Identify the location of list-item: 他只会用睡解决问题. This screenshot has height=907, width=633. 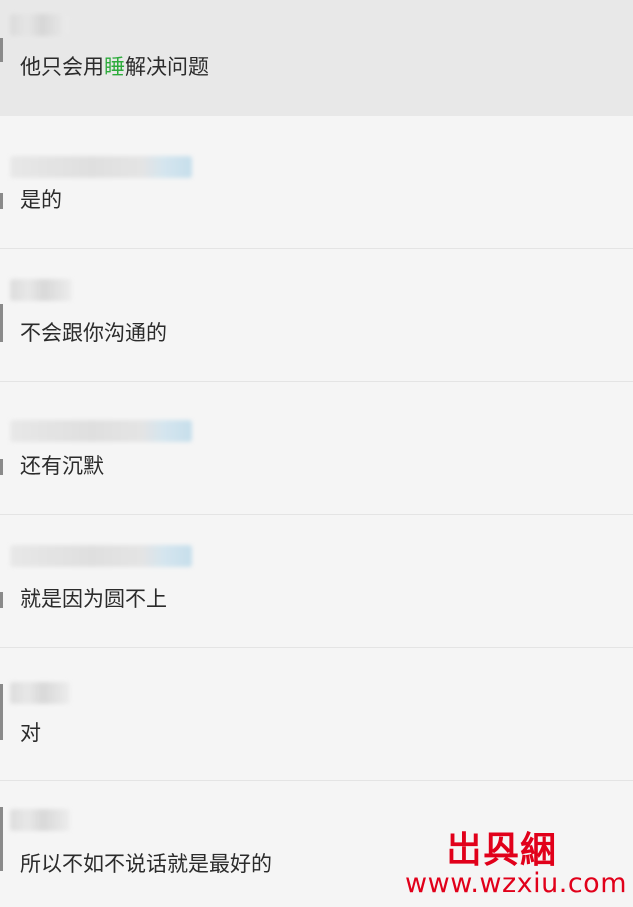
(316, 58).